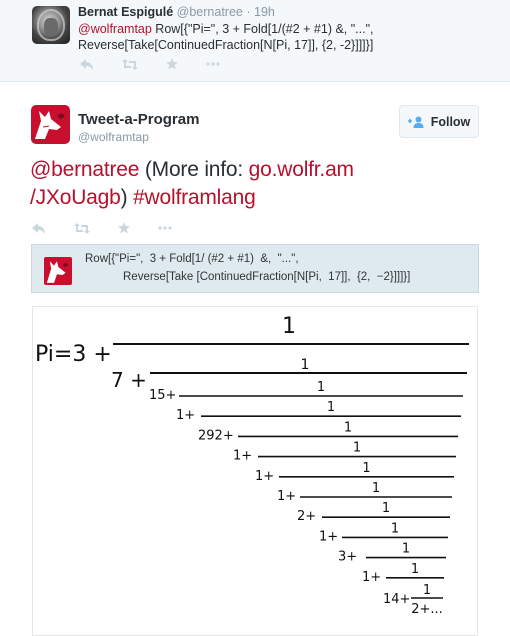 This screenshot has height=636, width=510. Describe the element at coordinates (396, 599) in the screenshot. I see `cf-term: 14+` at that location.